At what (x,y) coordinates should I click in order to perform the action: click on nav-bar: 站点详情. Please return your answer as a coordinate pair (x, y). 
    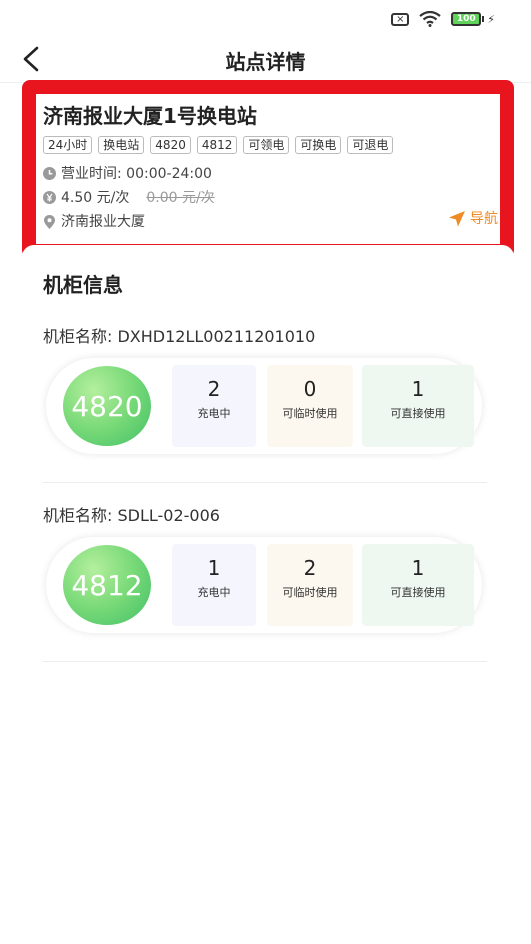
    Looking at the image, I should click on (265, 59).